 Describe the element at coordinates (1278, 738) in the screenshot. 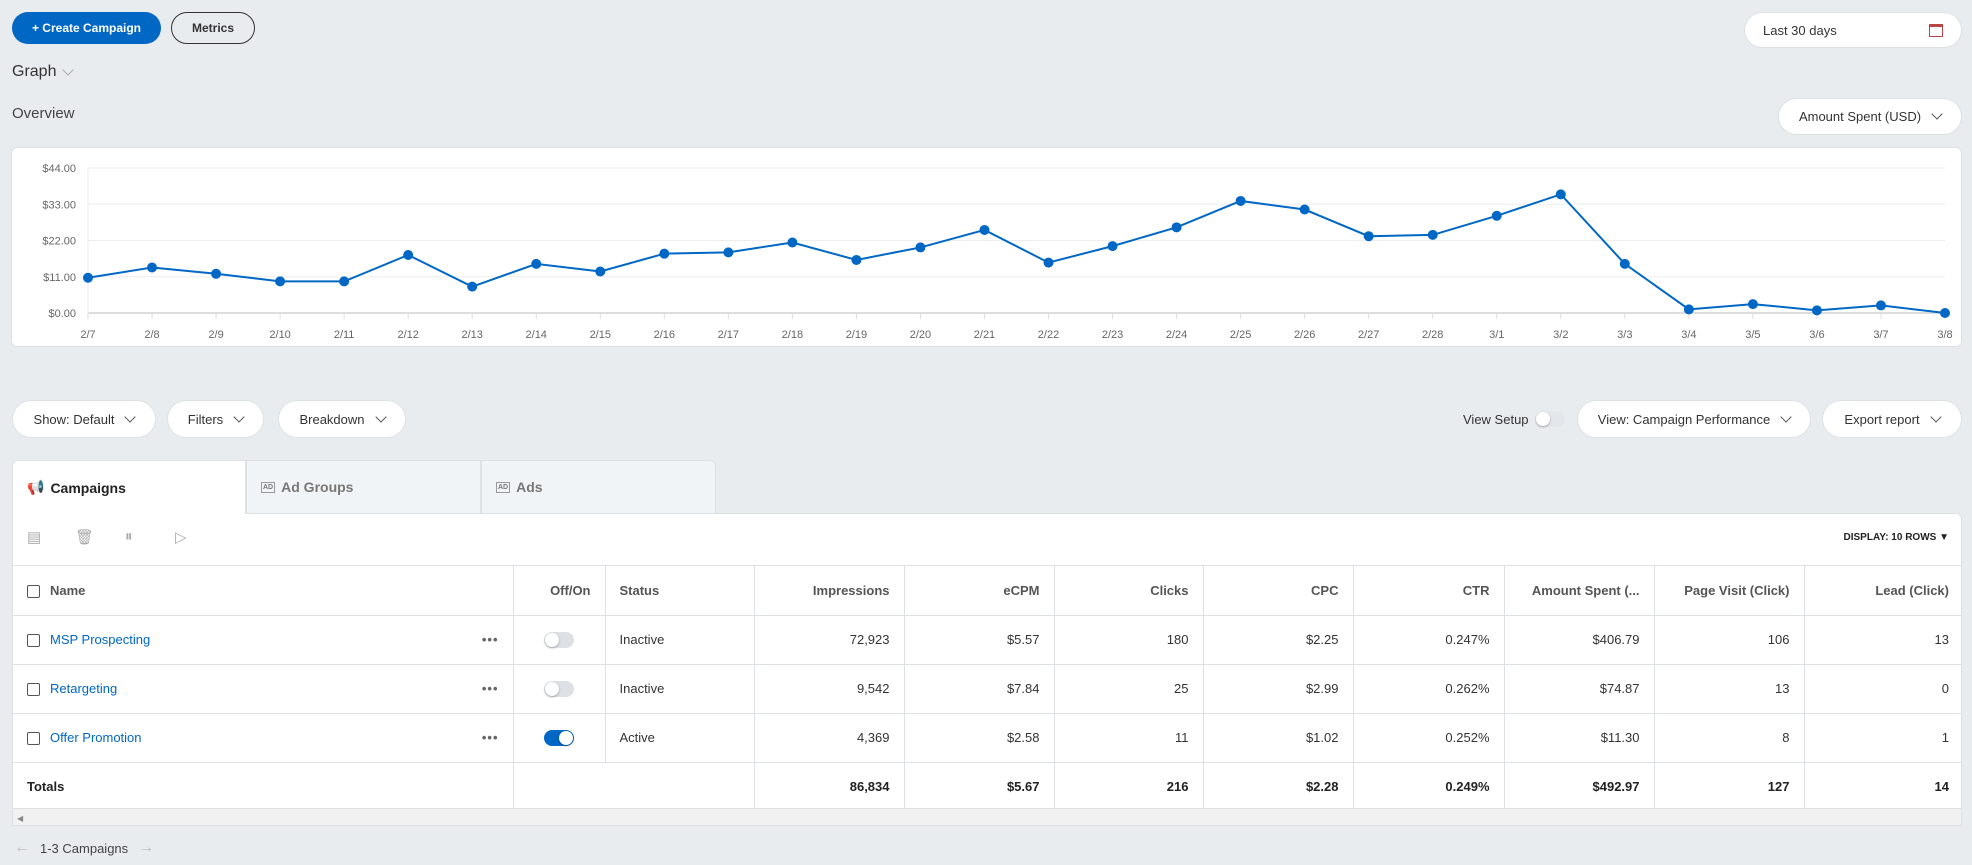

I see `cell-cpc: $1.02` at that location.